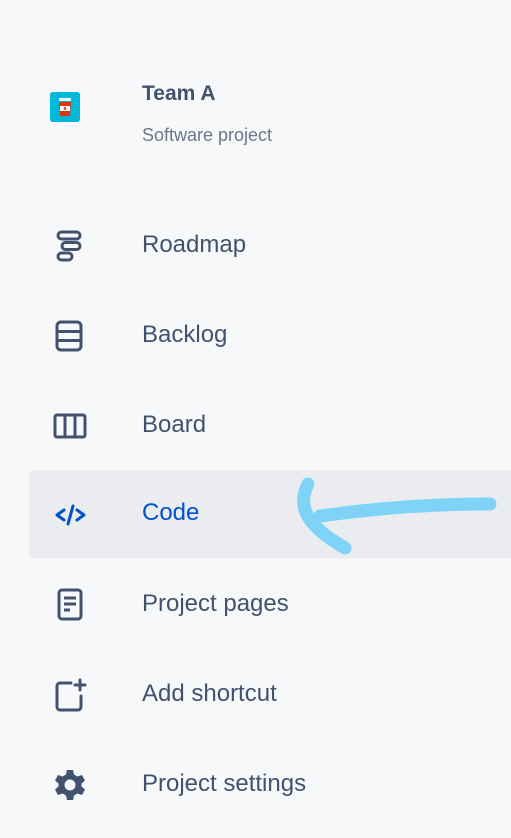 This screenshot has height=838, width=511. I want to click on sidebar-item-label: Backlog, so click(185, 334).